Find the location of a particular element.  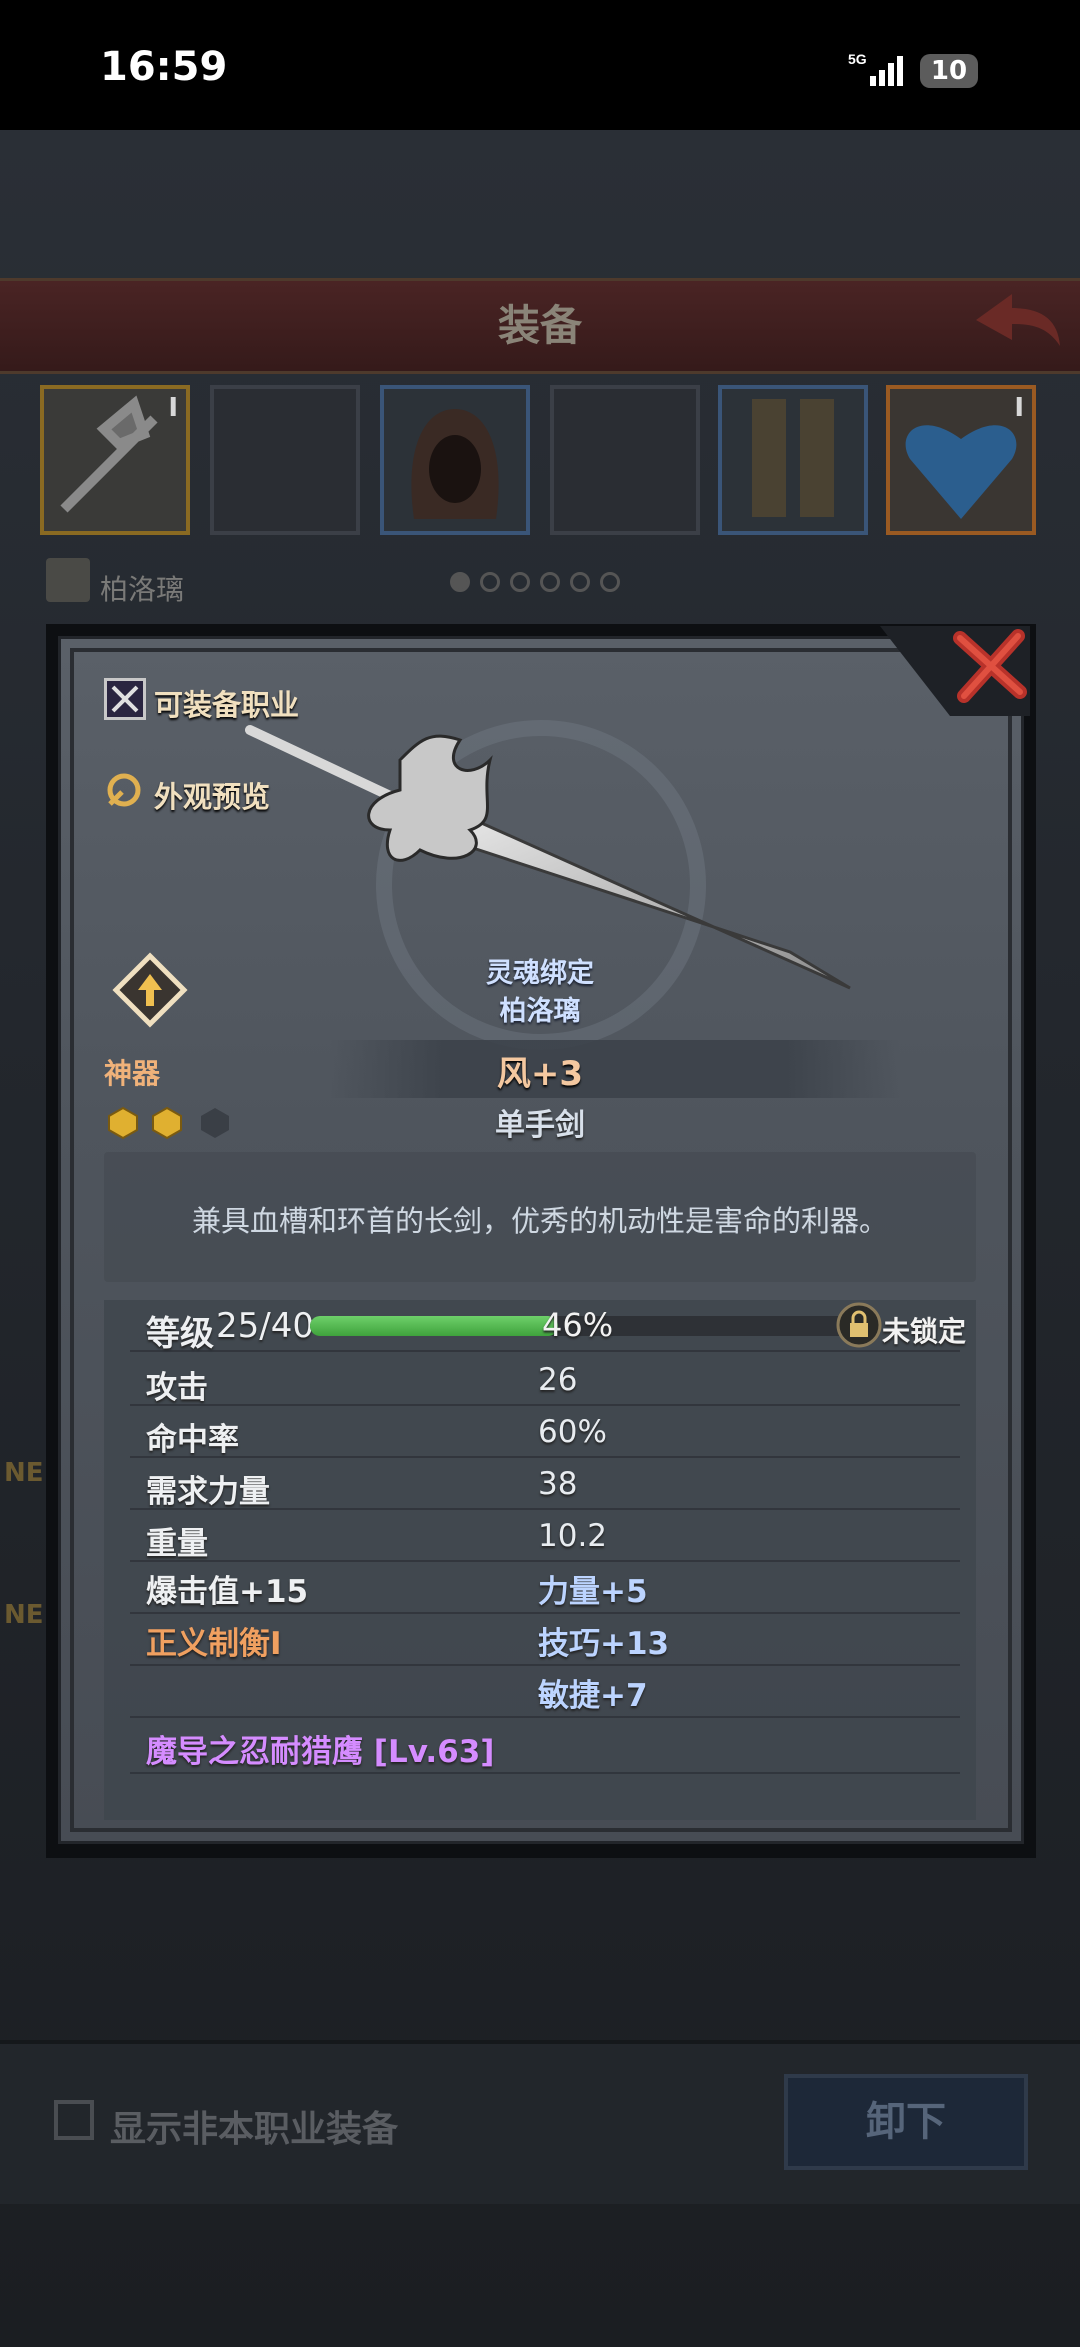

bonus-special: 正义制衡Ⅰ is located at coordinates (214, 1644).